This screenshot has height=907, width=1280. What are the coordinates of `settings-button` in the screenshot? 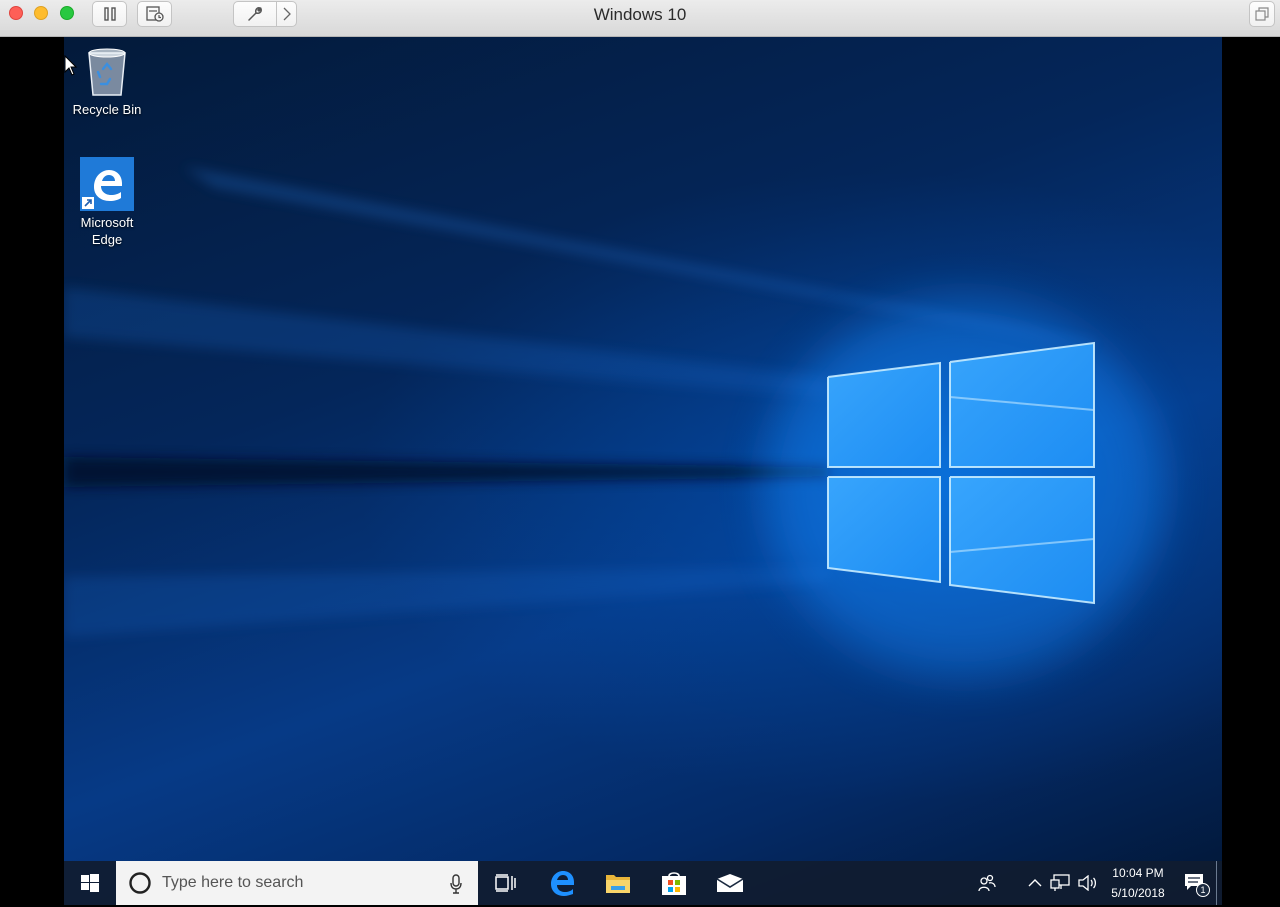 It's located at (255, 14).